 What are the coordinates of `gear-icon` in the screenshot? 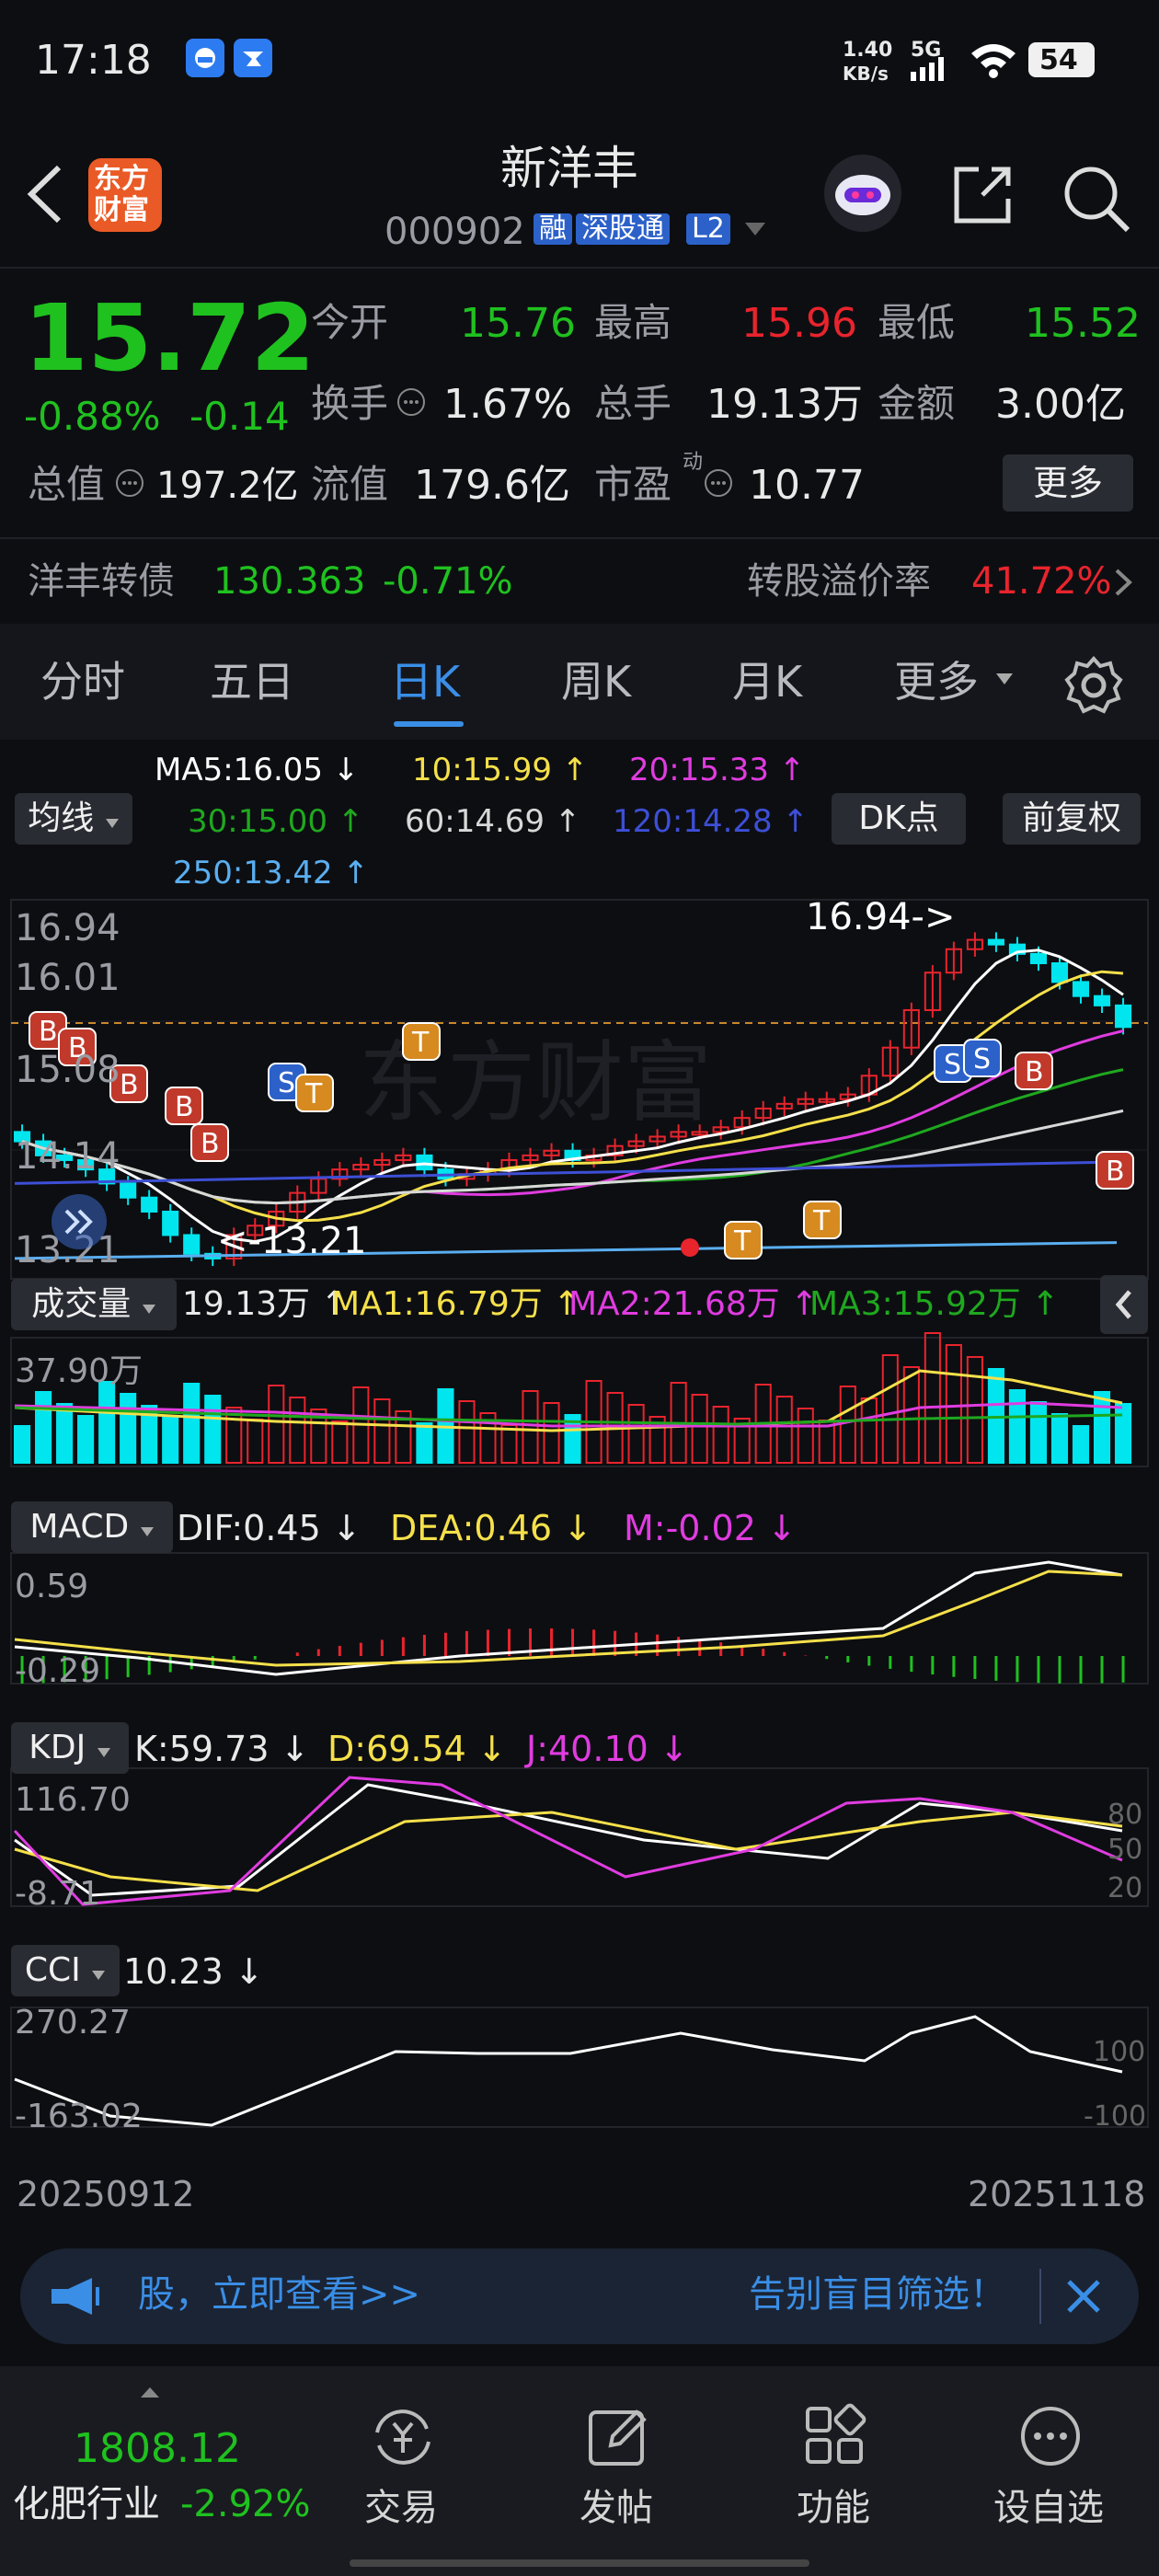 It's located at (1093, 687).